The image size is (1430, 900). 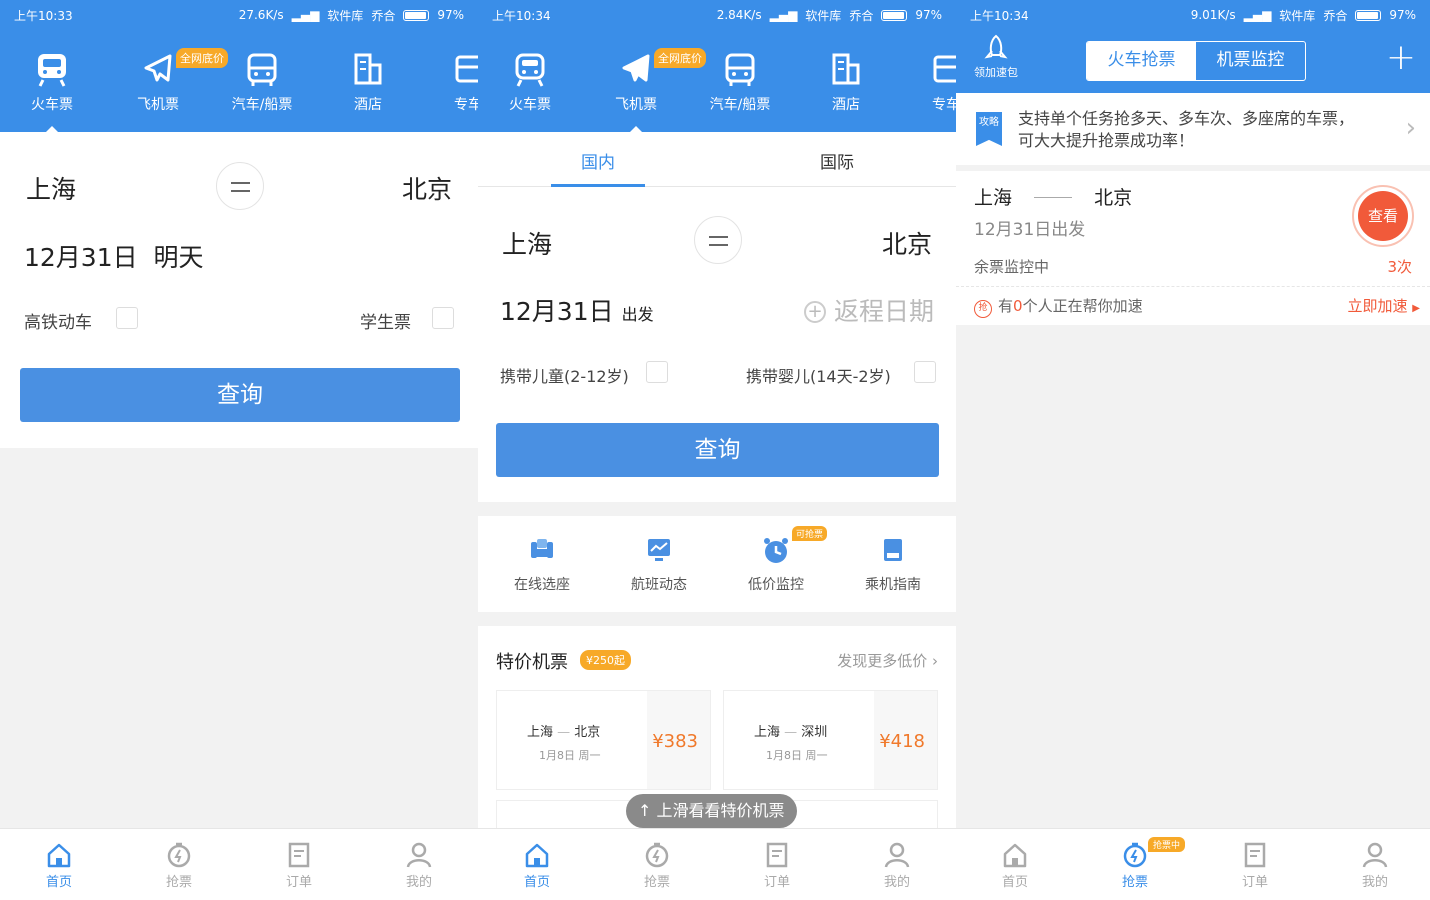 What do you see at coordinates (542, 565) in the screenshot?
I see `service-seat: 在线选座` at bounding box center [542, 565].